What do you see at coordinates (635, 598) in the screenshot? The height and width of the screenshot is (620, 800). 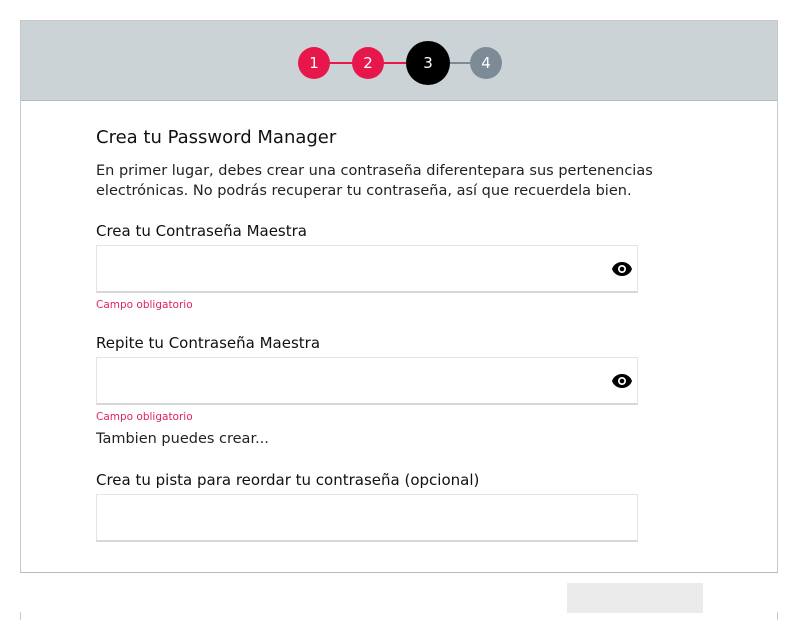 I see `next-button` at bounding box center [635, 598].